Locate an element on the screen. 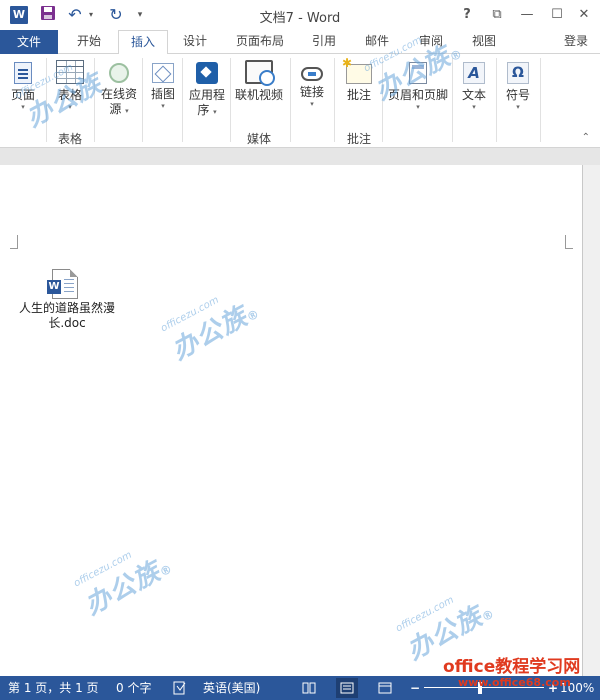  tab-home: 开始 is located at coordinates (89, 42).